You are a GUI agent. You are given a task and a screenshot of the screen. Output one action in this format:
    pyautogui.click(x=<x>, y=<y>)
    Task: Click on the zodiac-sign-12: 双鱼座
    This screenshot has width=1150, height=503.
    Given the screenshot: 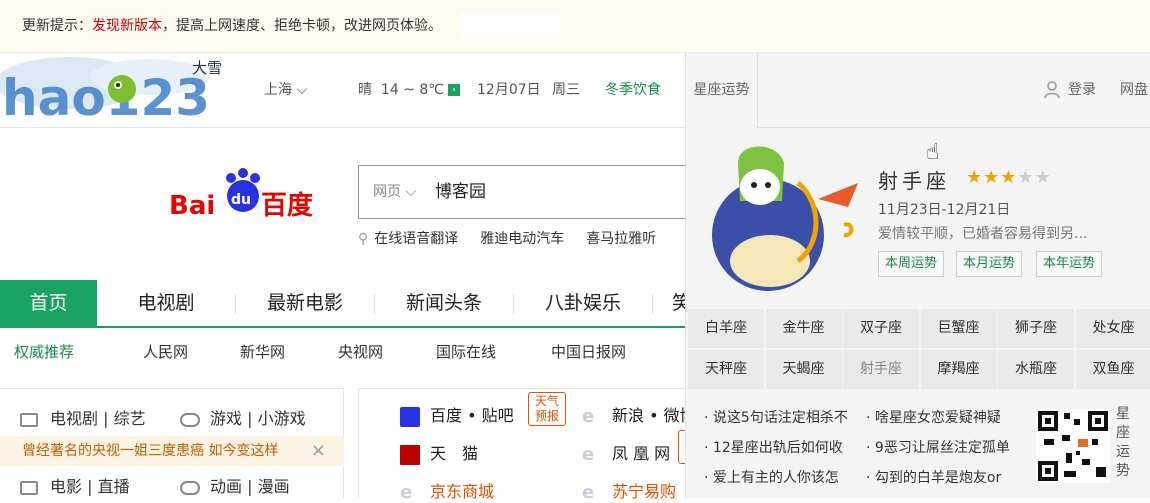 What is the action you would take?
    pyautogui.click(x=1113, y=369)
    